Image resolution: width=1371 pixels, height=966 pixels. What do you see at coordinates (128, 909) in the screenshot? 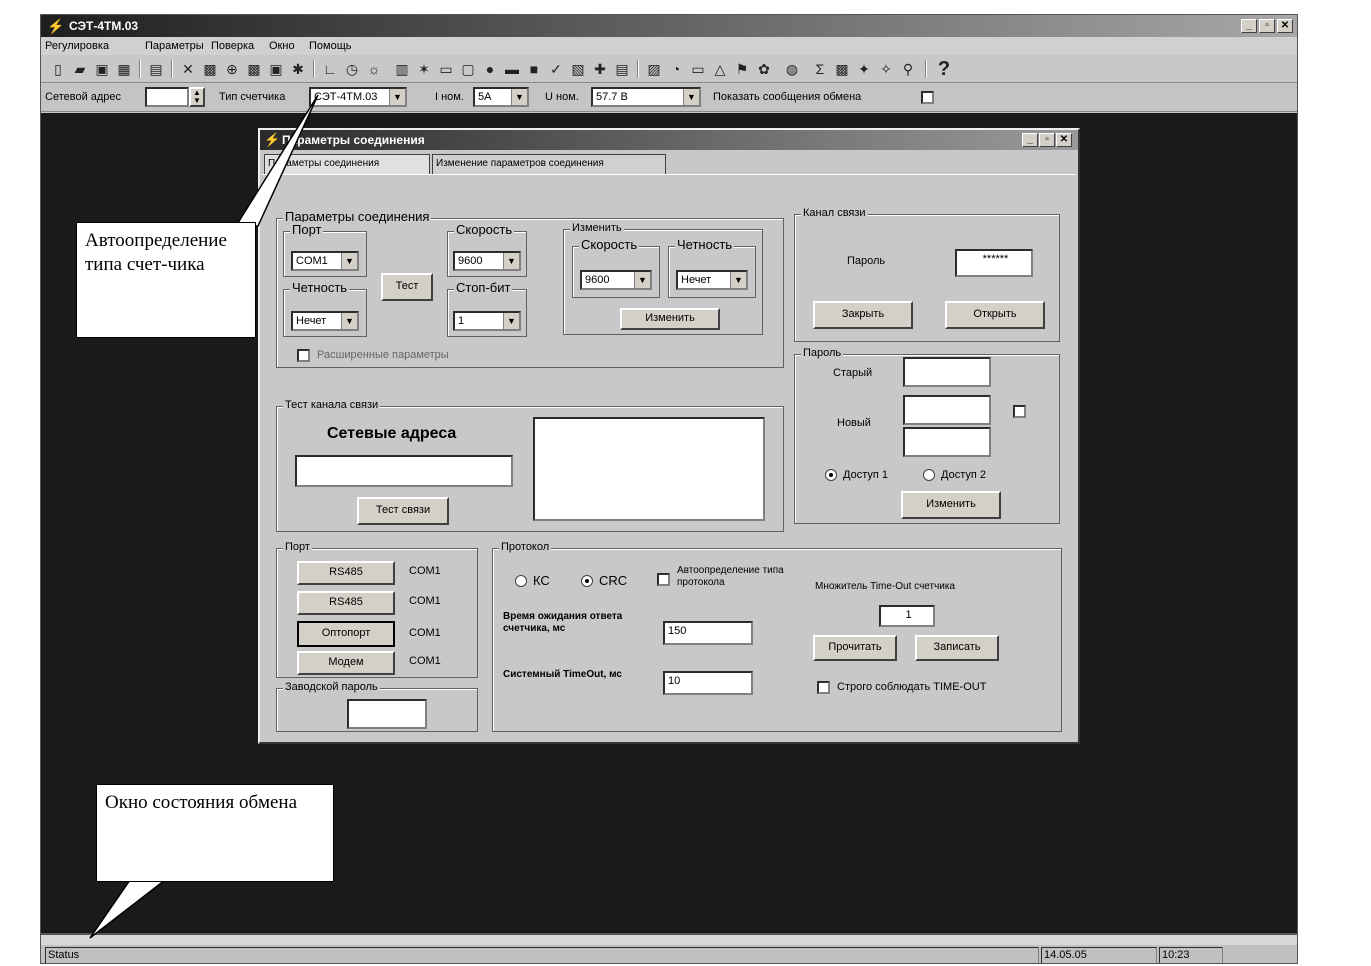
I see `status-callout-pointer` at bounding box center [128, 909].